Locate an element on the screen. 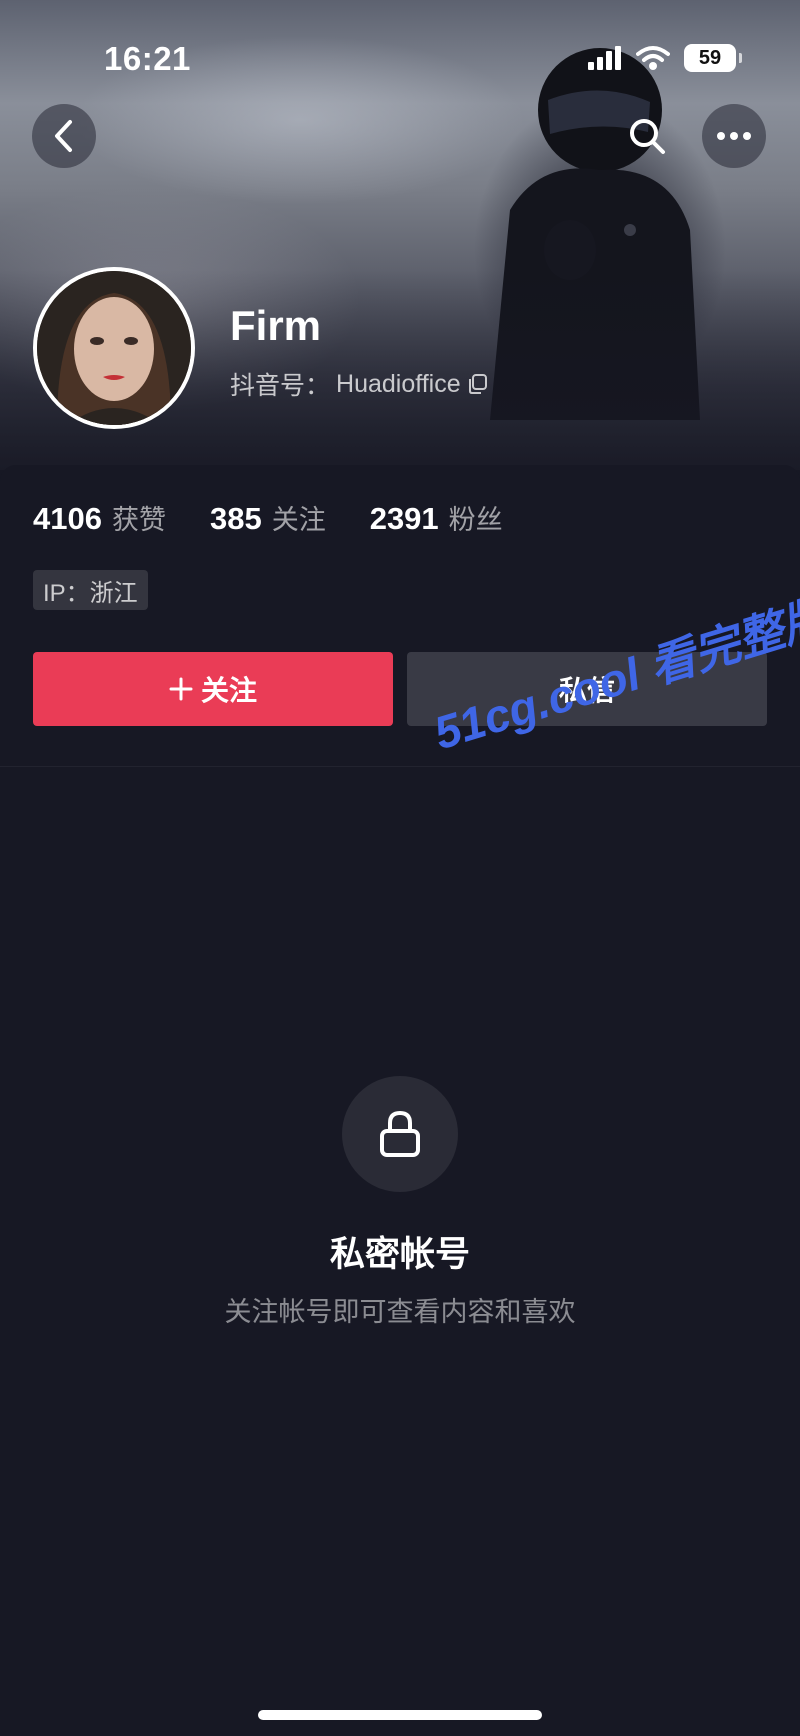  stat-likes: 4106 获赞 is located at coordinates (99, 517).